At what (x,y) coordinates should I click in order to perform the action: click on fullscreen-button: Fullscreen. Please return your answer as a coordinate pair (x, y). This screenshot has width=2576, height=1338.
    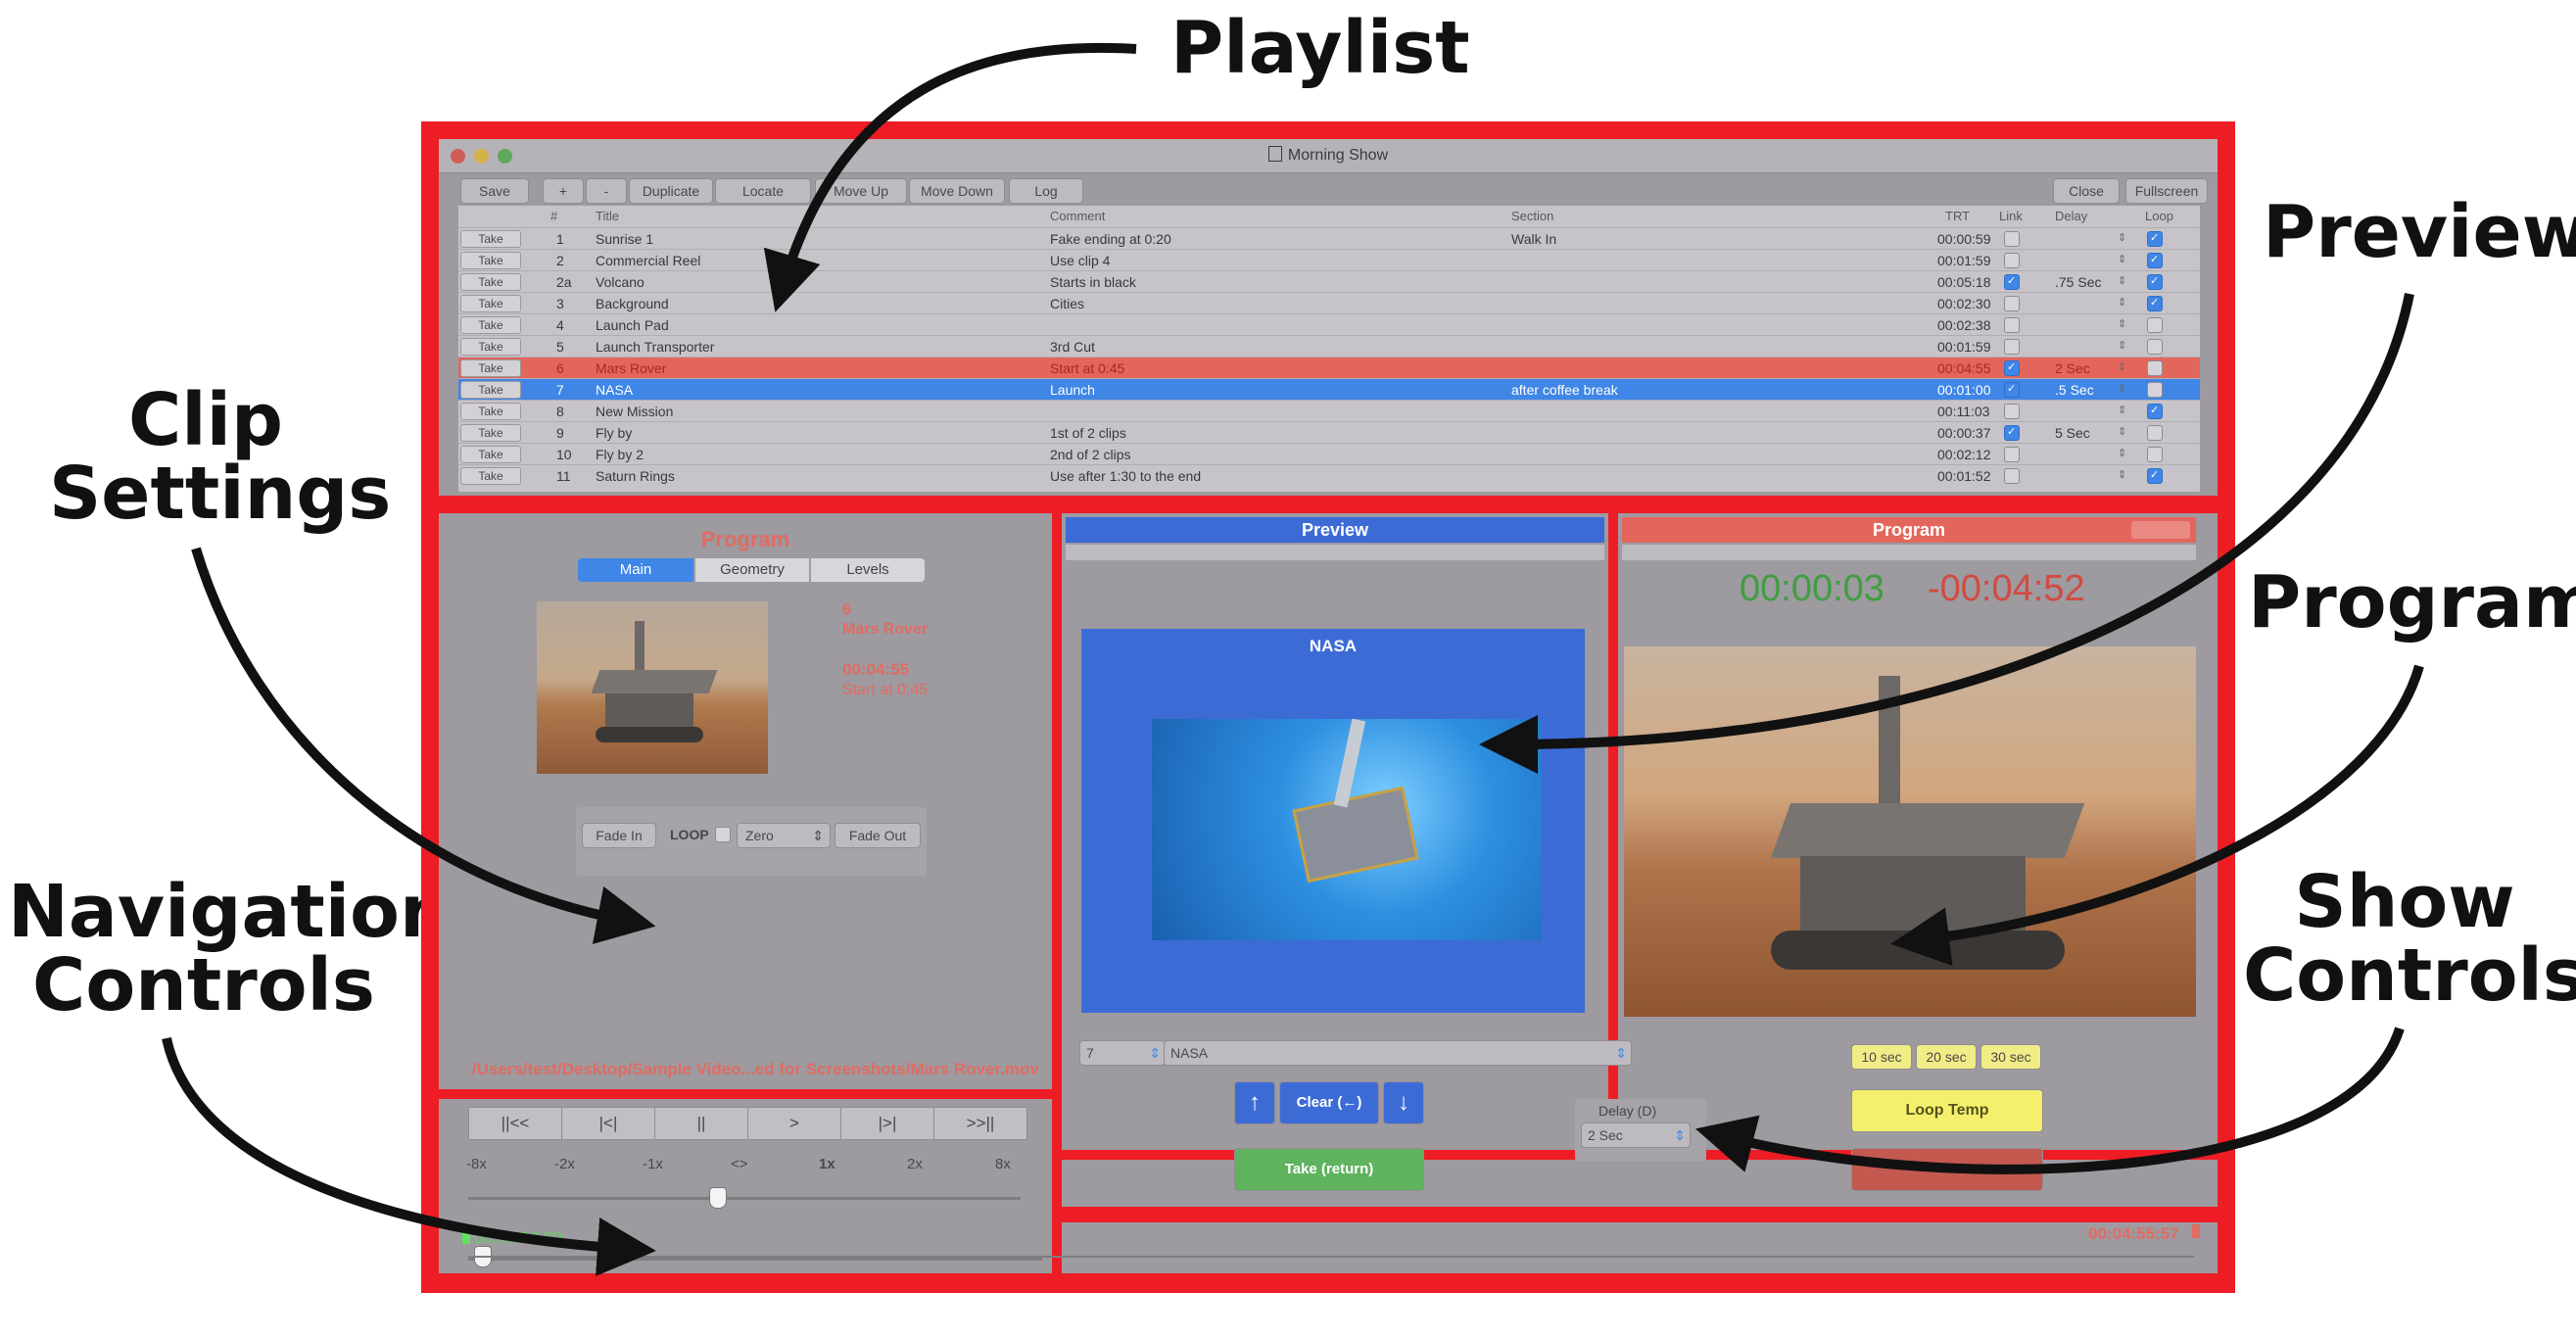
    Looking at the image, I should click on (2166, 191).